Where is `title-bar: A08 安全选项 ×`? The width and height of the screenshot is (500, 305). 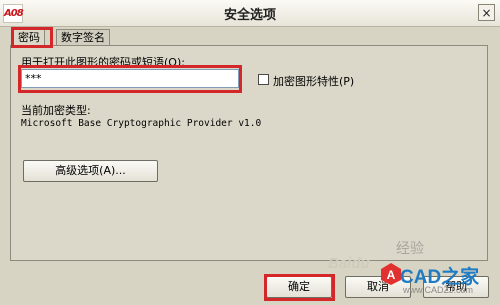 title-bar: A08 安全选项 × is located at coordinates (250, 13).